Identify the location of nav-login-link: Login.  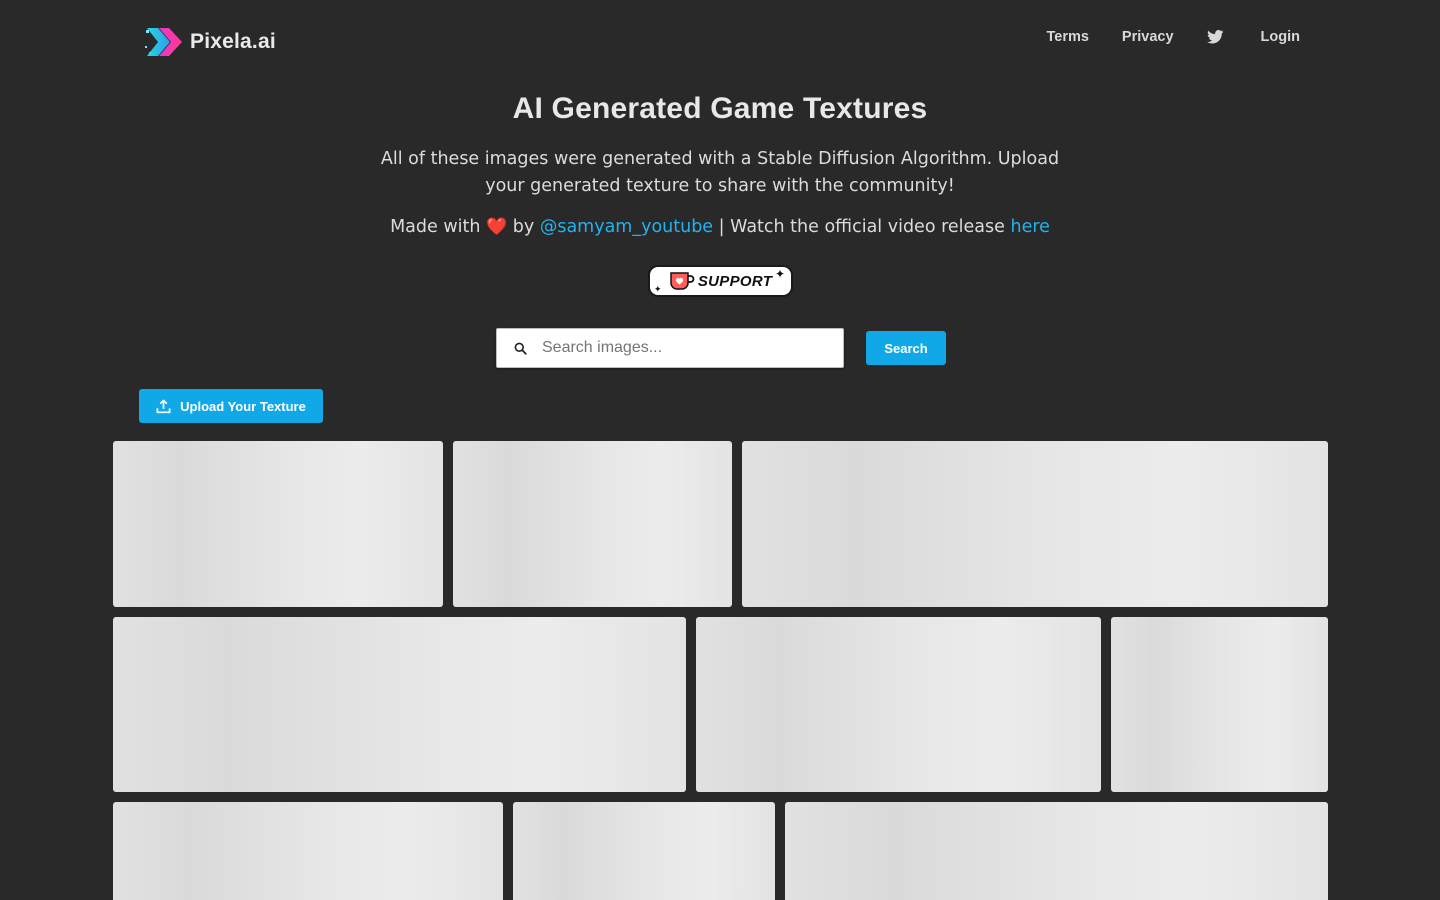
(1280, 37).